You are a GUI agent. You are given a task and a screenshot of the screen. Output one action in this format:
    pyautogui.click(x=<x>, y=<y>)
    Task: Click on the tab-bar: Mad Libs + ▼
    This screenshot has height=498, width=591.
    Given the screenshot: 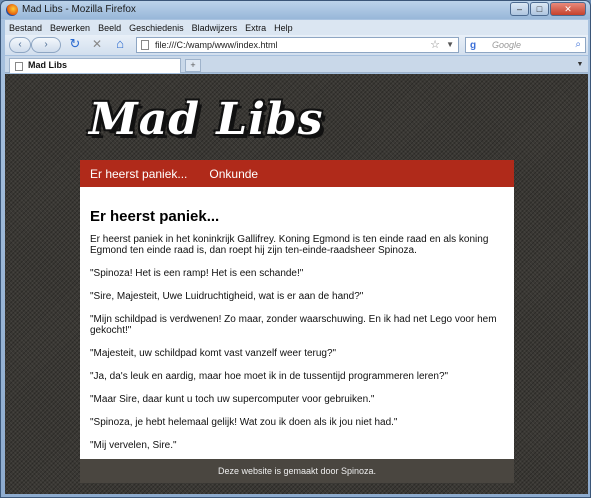 What is the action you would take?
    pyautogui.click(x=296, y=64)
    